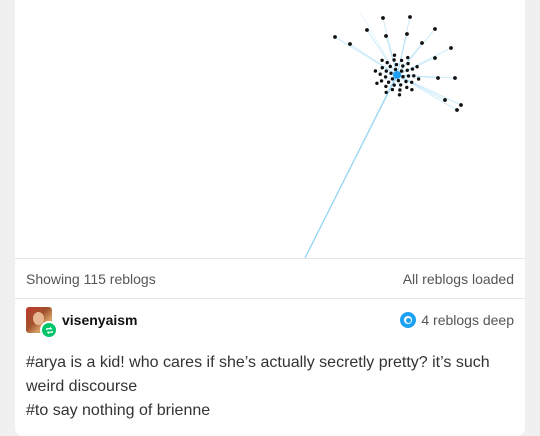 The image size is (540, 436). What do you see at coordinates (270, 320) in the screenshot?
I see `post-author-row: visenyaism 4 reblogs deep` at bounding box center [270, 320].